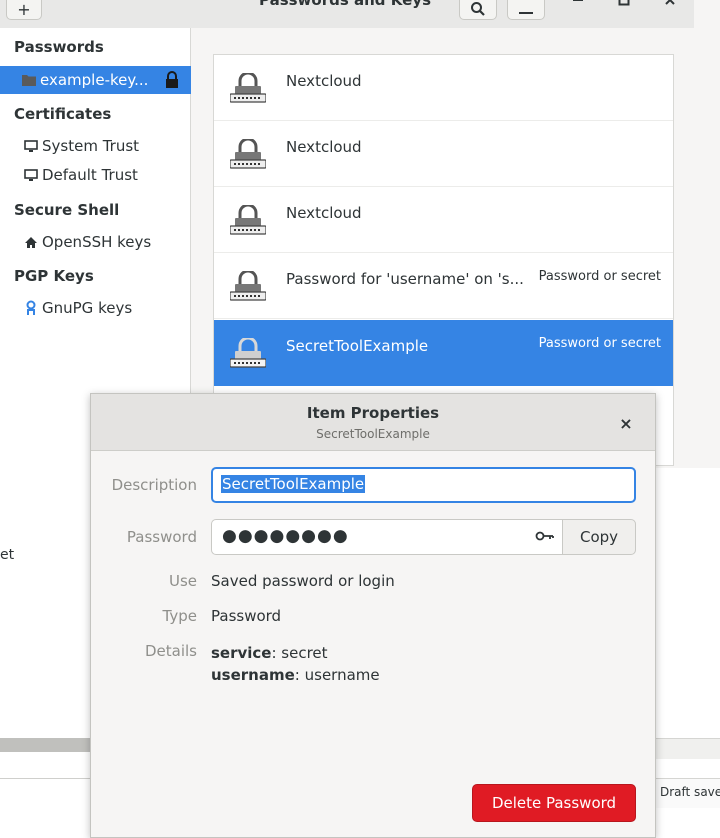 The height and width of the screenshot is (838, 720). Describe the element at coordinates (63, 114) in the screenshot. I see `sidebar-heading-certificates: Certificates` at that location.